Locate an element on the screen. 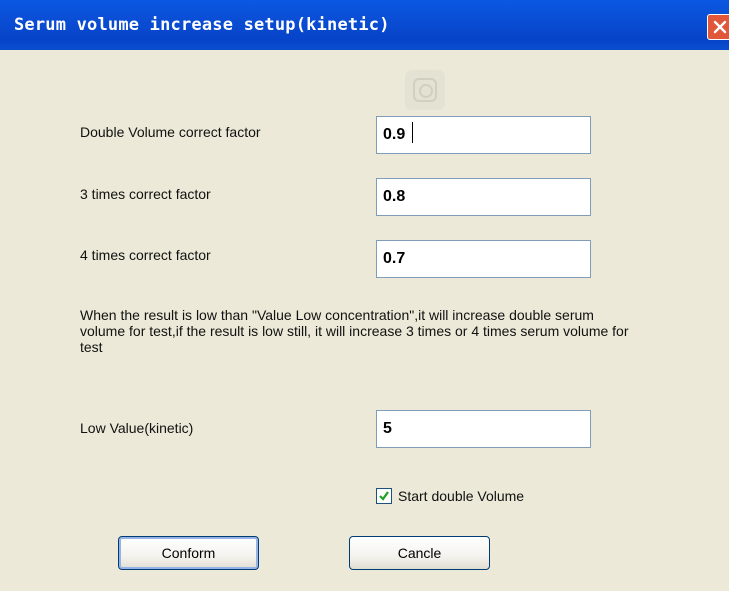  low-value-input is located at coordinates (483, 429).